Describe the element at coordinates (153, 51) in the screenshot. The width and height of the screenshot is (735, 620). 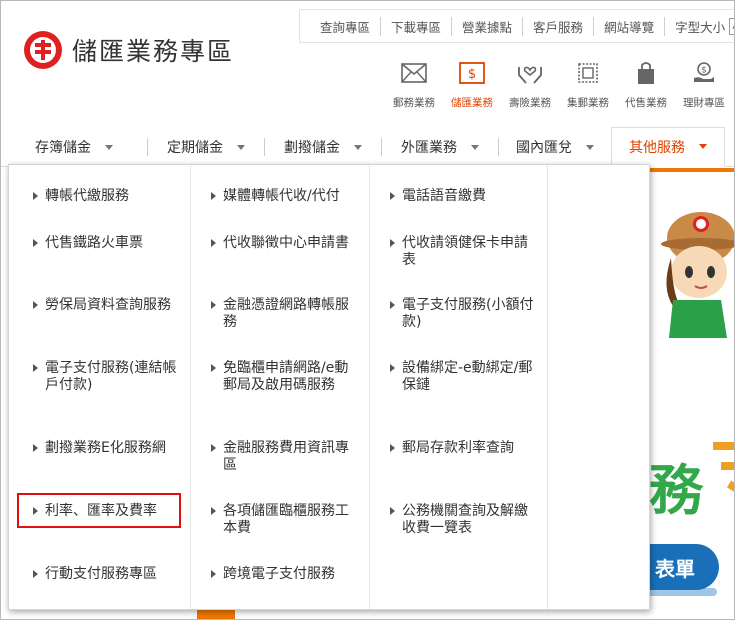
I see `logo-title: 儲匯業務專區` at that location.